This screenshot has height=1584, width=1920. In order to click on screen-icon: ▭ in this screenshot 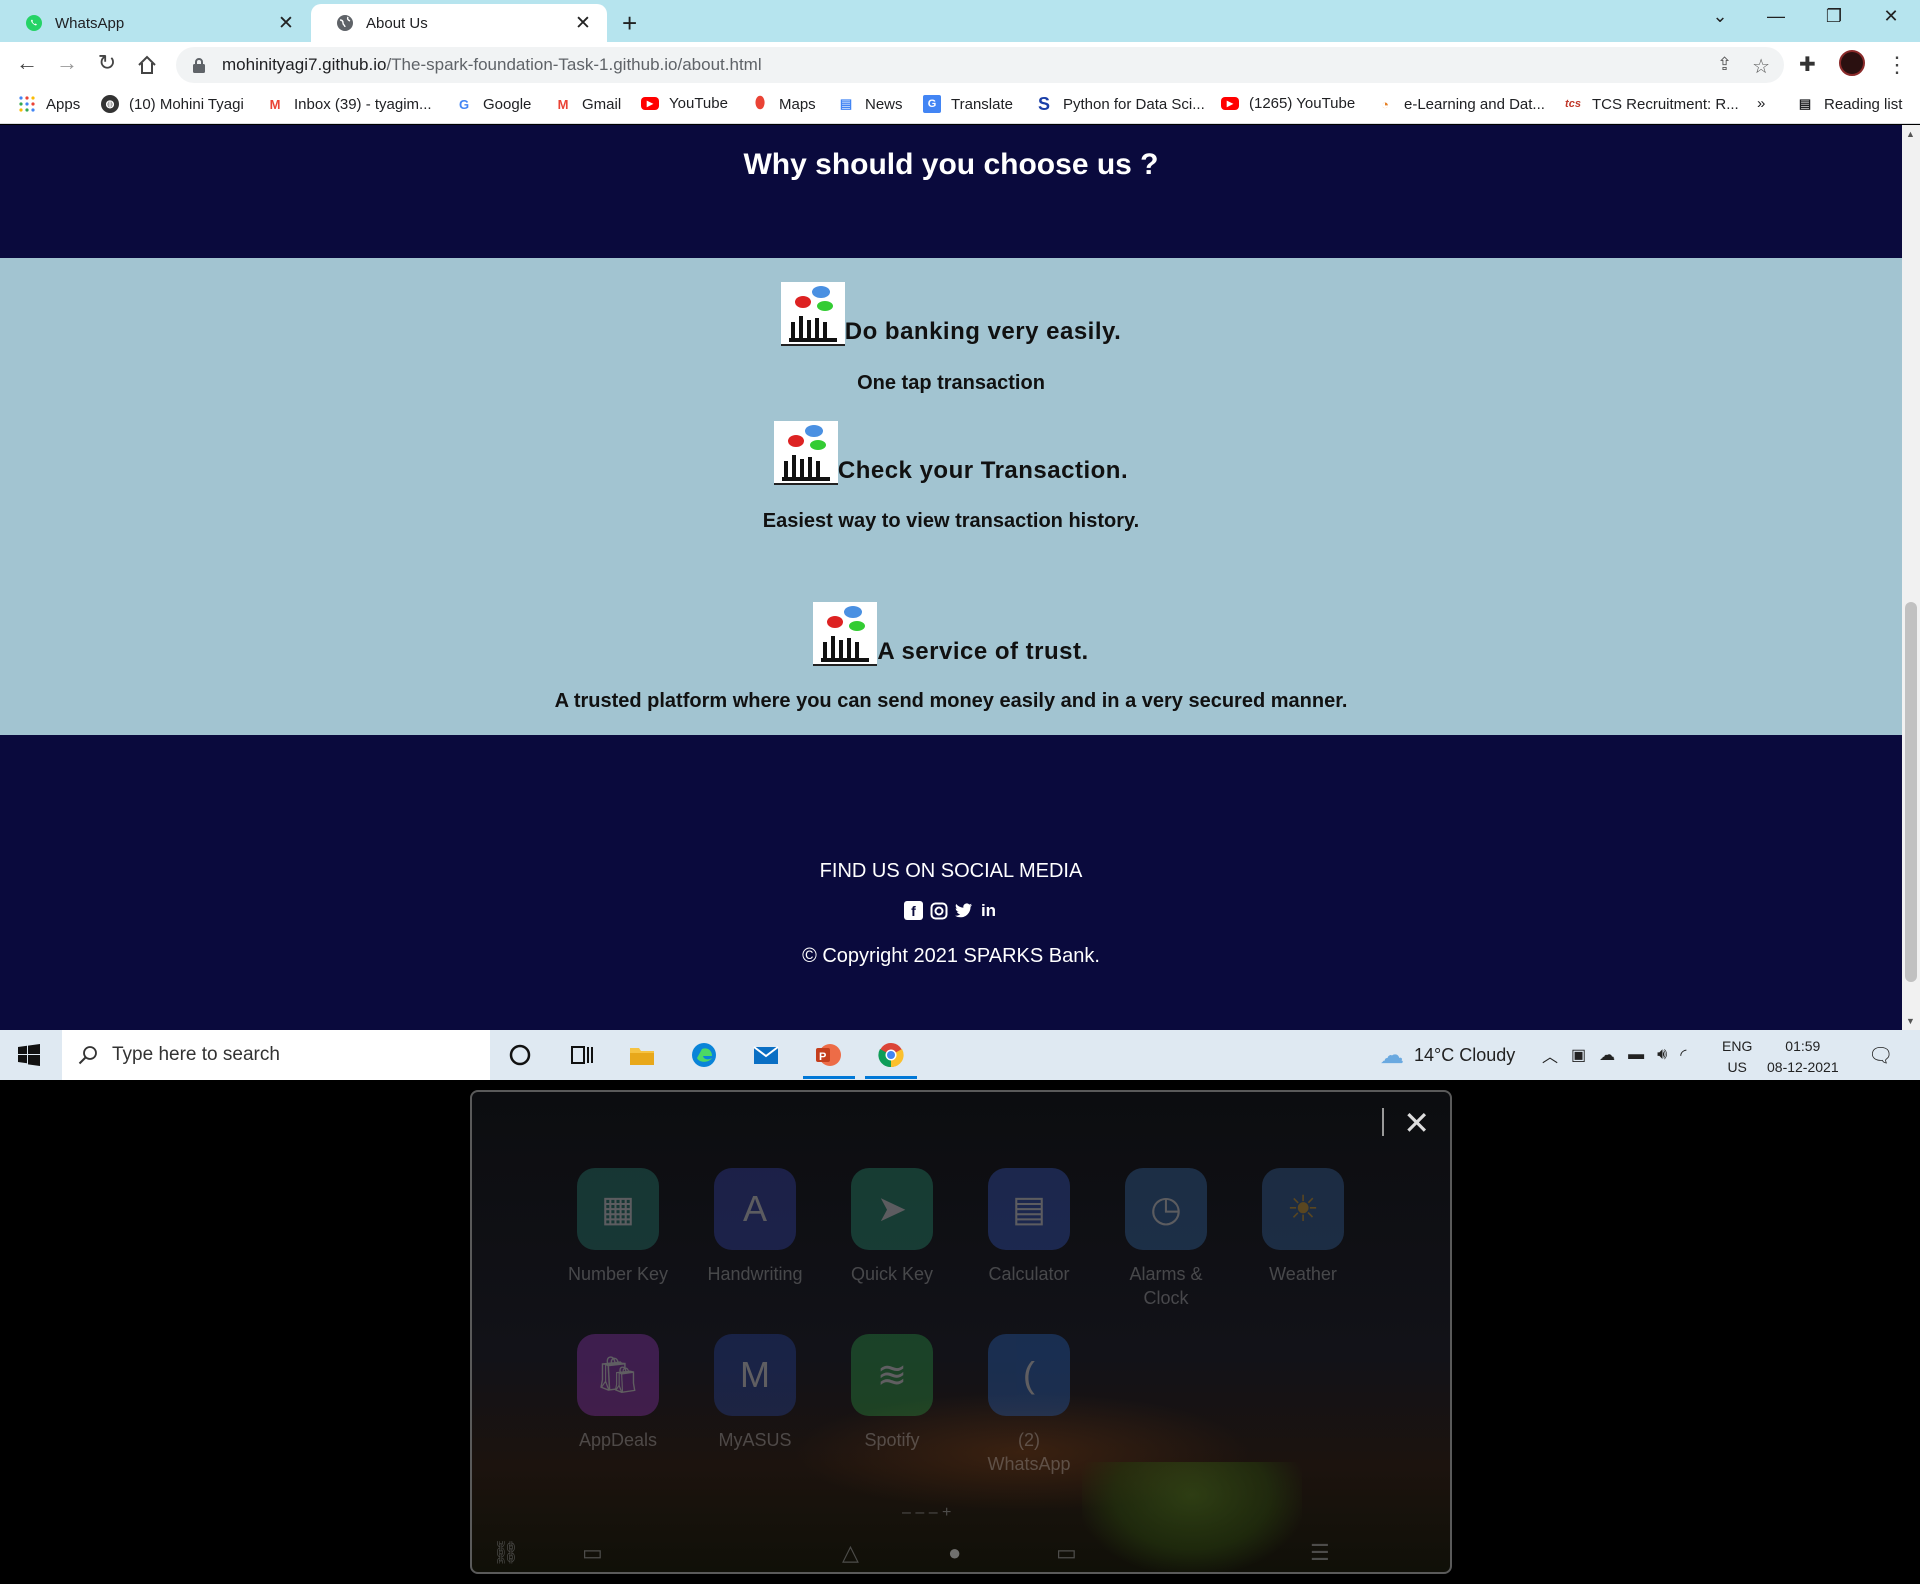, I will do `click(592, 1553)`.